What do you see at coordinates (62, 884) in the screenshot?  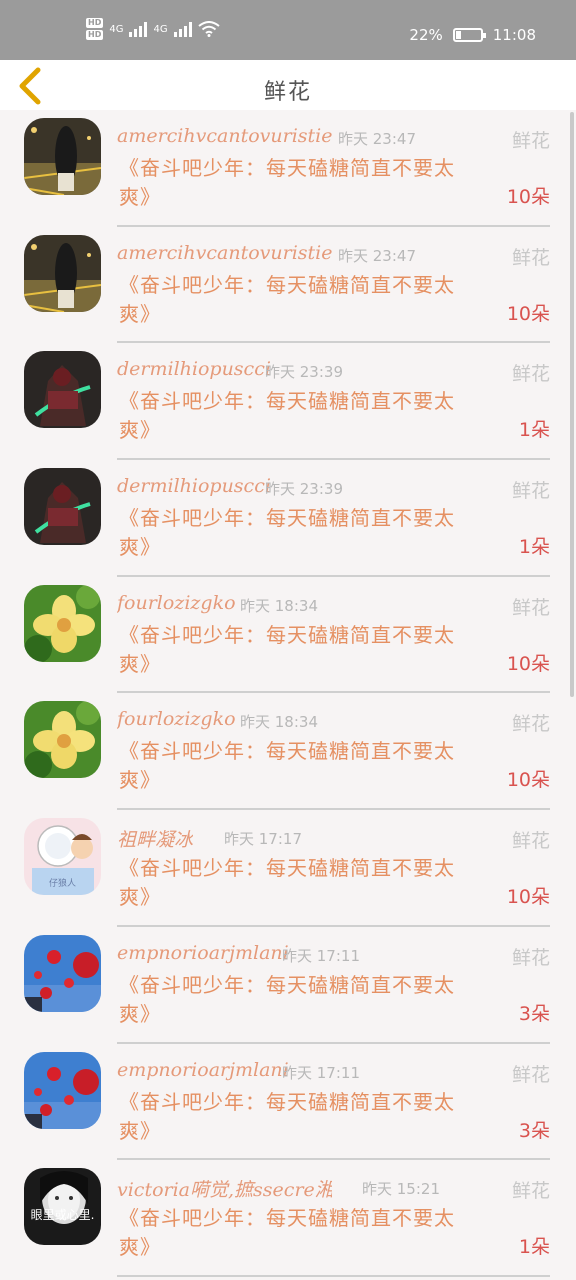 I see `avatar-text: 仔狼人` at bounding box center [62, 884].